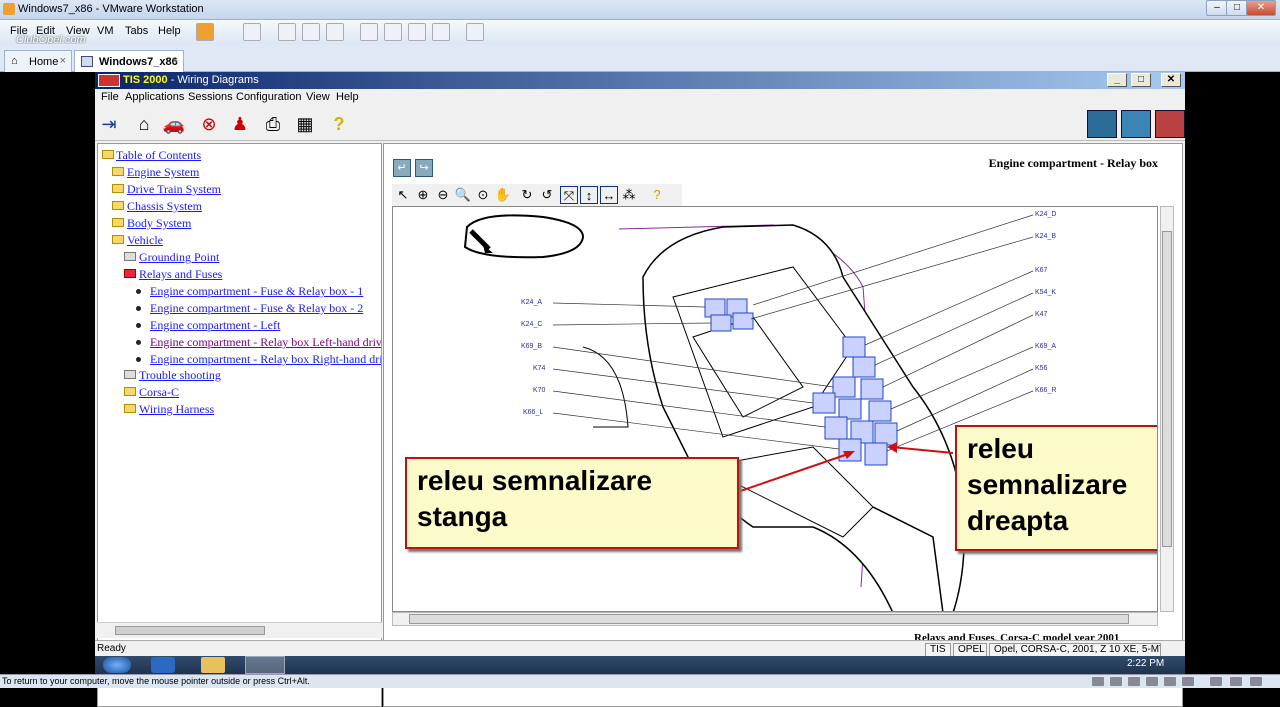  Describe the element at coordinates (609, 195) in the screenshot. I see `fit-width-icon: ↔` at that location.